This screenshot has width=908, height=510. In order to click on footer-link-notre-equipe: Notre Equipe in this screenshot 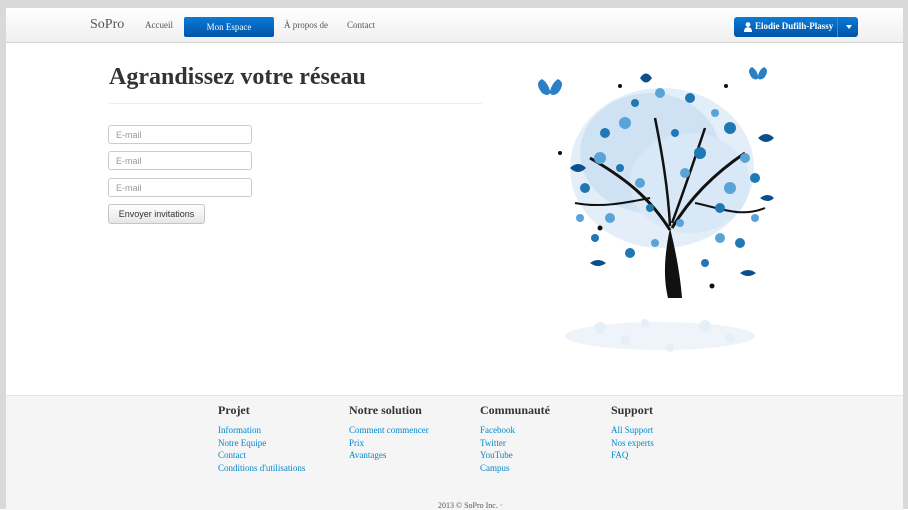, I will do `click(261, 443)`.